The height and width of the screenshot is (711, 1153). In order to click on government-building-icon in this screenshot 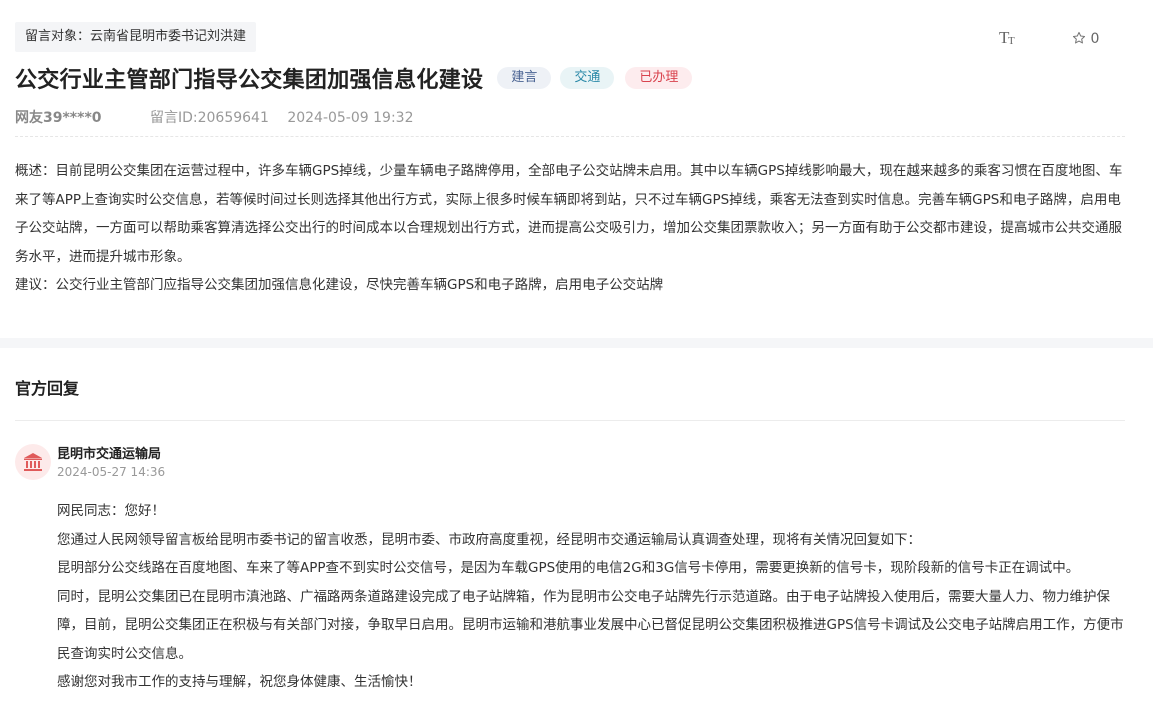, I will do `click(33, 462)`.